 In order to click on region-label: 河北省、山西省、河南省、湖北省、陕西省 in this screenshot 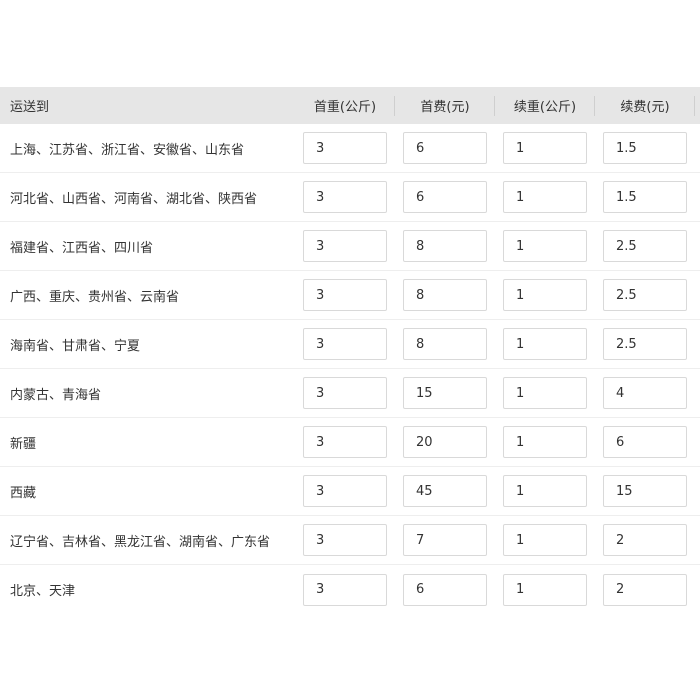, I will do `click(134, 199)`.